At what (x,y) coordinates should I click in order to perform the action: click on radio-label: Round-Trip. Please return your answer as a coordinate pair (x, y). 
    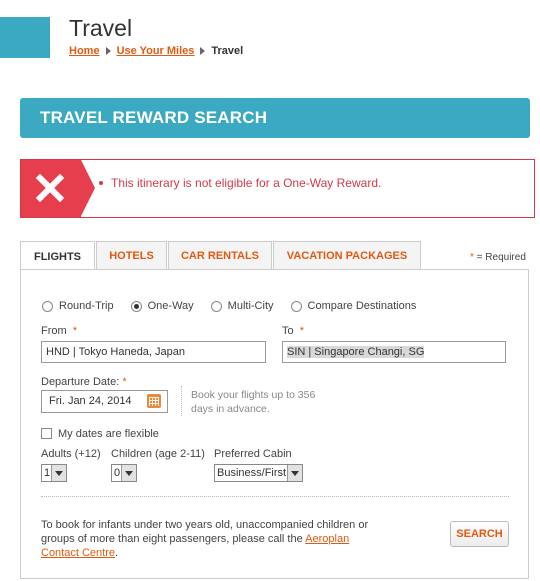
    Looking at the image, I should click on (86, 306).